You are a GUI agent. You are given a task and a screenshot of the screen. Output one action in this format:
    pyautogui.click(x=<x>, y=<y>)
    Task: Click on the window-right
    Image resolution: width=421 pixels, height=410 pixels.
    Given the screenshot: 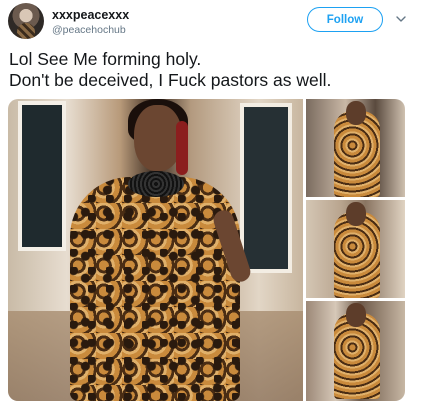 What is the action you would take?
    pyautogui.click(x=266, y=188)
    